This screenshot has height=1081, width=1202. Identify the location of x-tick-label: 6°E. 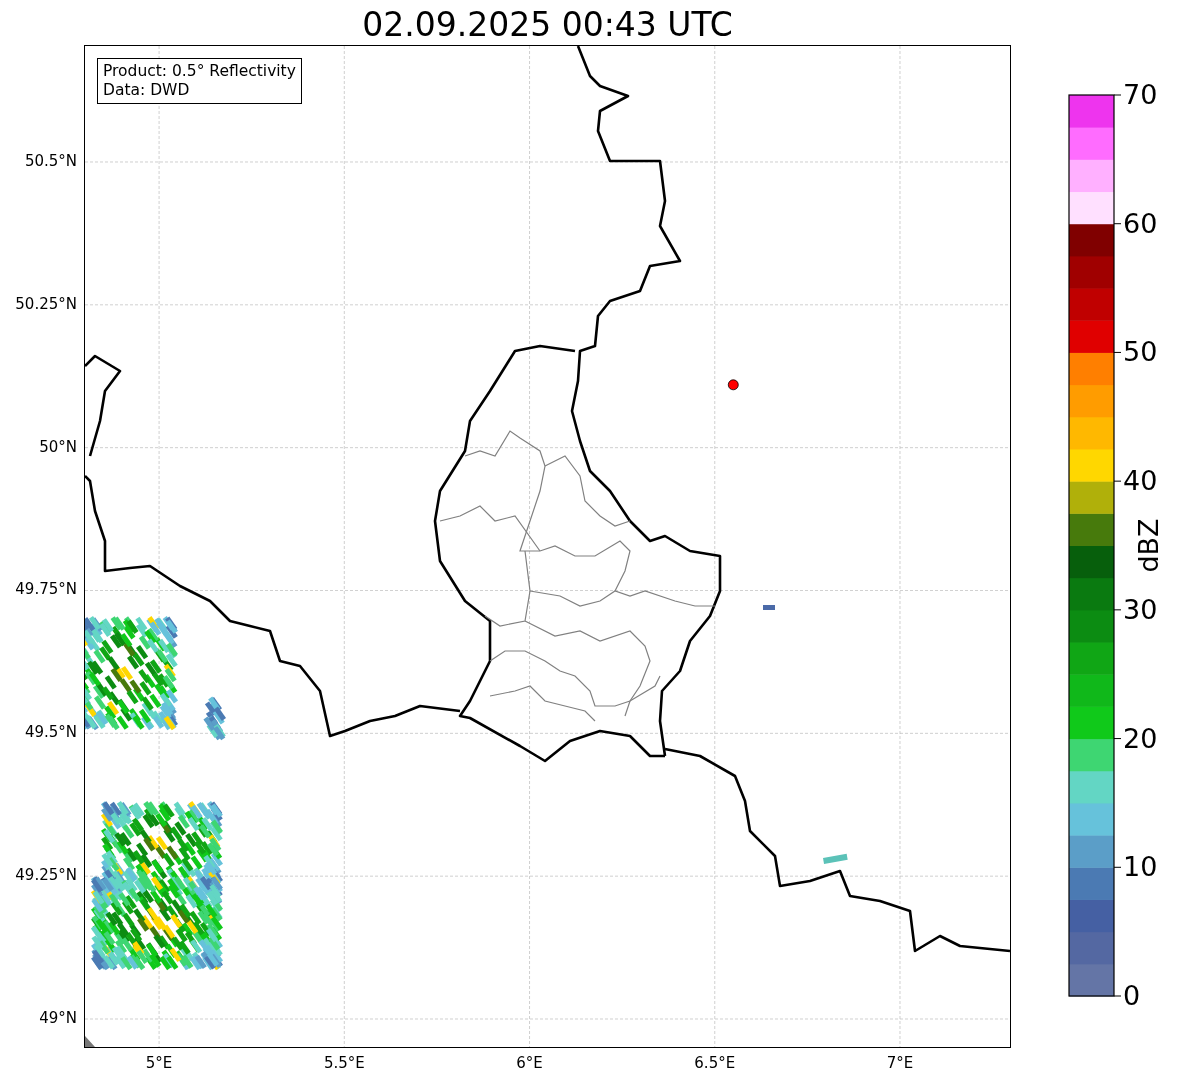
(529, 1063).